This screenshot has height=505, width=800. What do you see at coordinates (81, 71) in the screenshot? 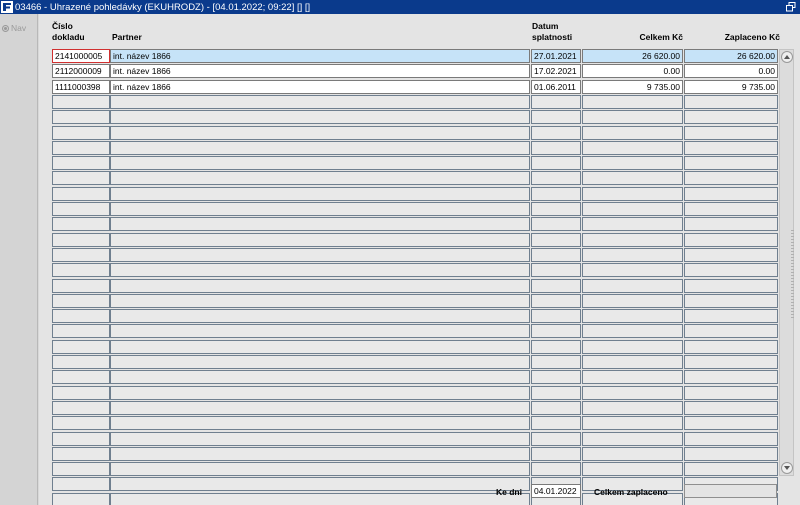
I see `doc-no-cell: 2112000009` at bounding box center [81, 71].